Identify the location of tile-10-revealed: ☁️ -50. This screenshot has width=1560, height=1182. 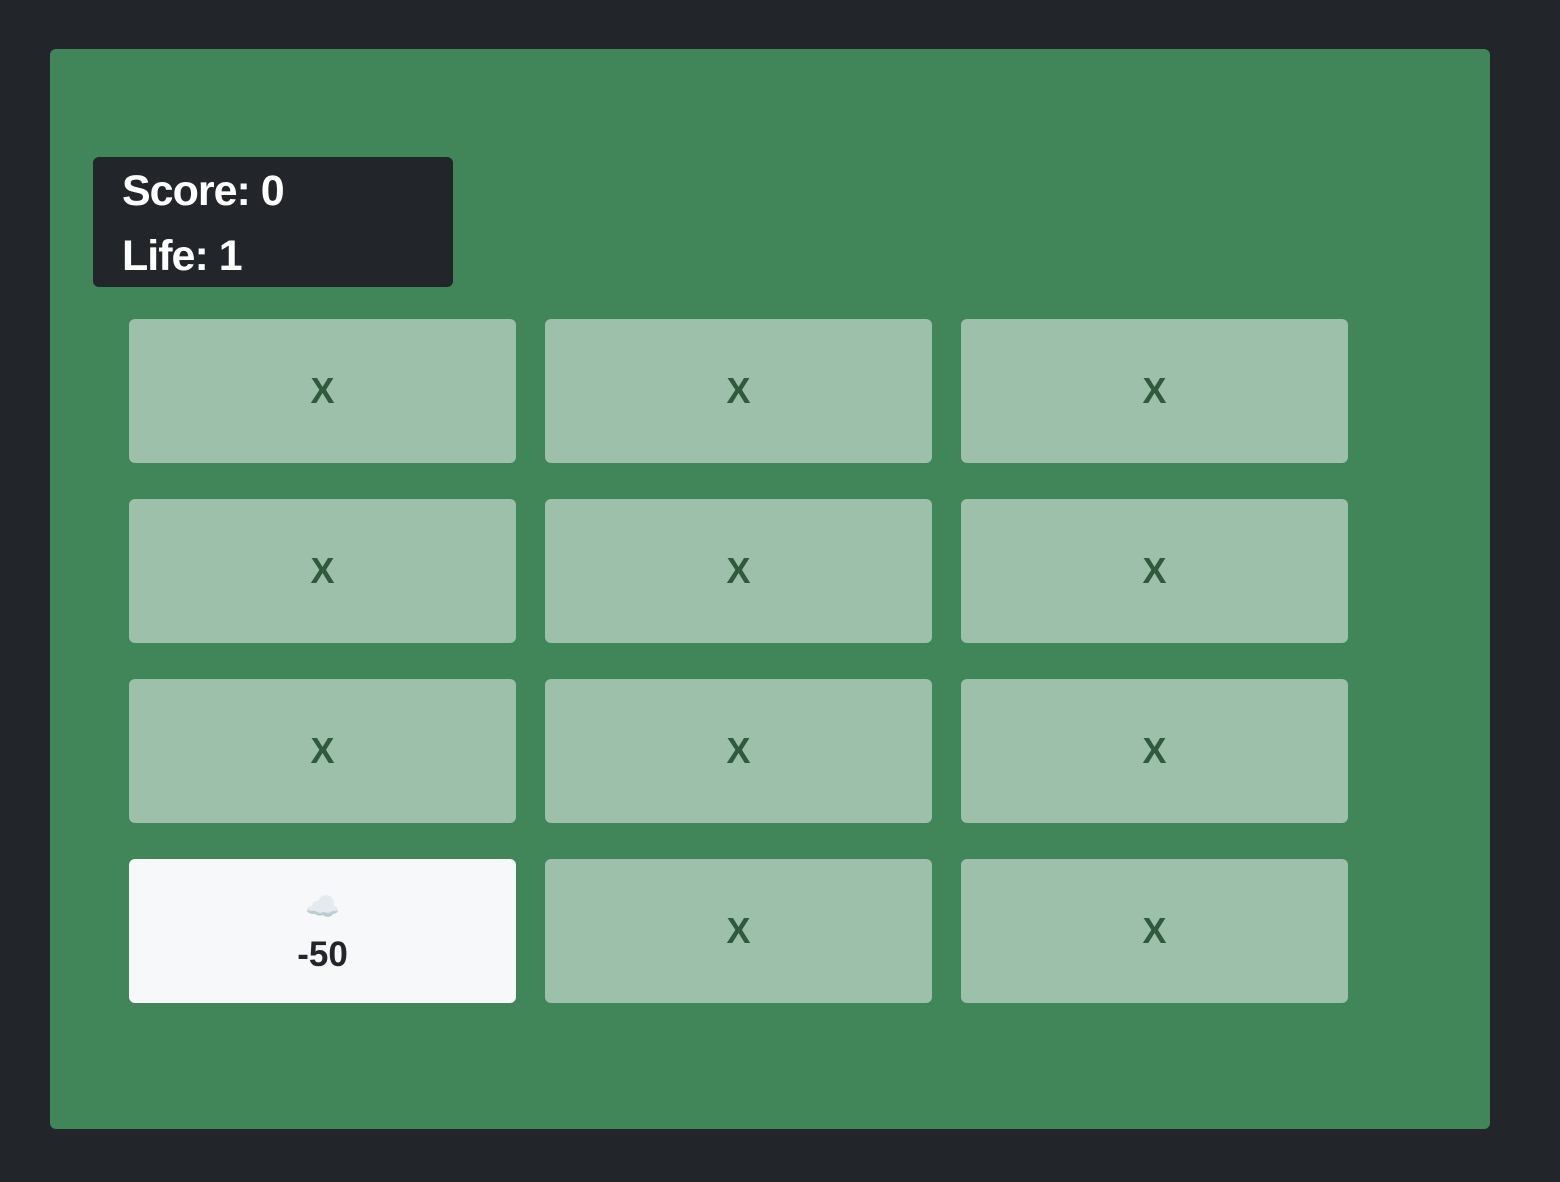
(322, 931).